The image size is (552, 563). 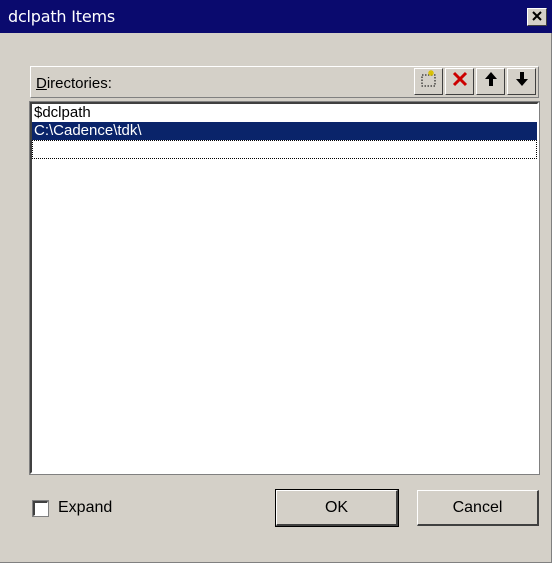 I want to click on ok-button: OK, so click(x=337, y=508).